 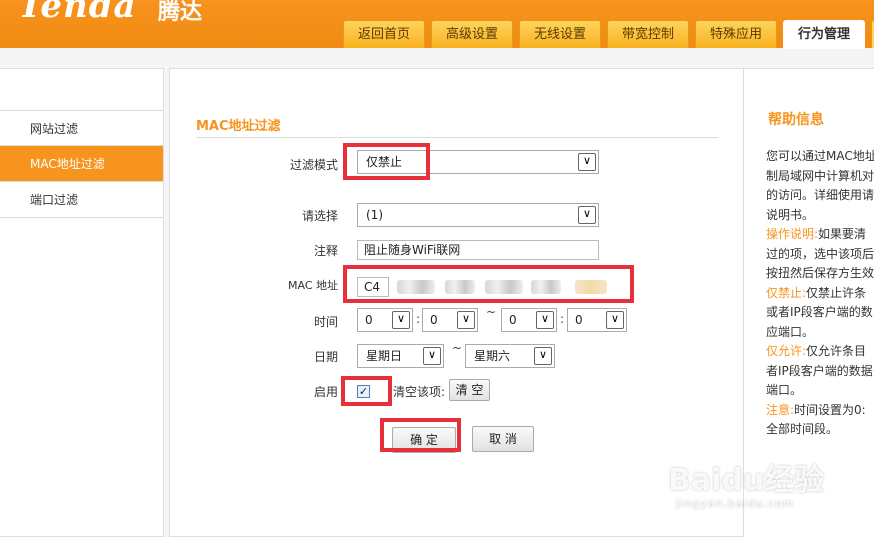 I want to click on tab-wireless: 无线设置, so click(x=560, y=34).